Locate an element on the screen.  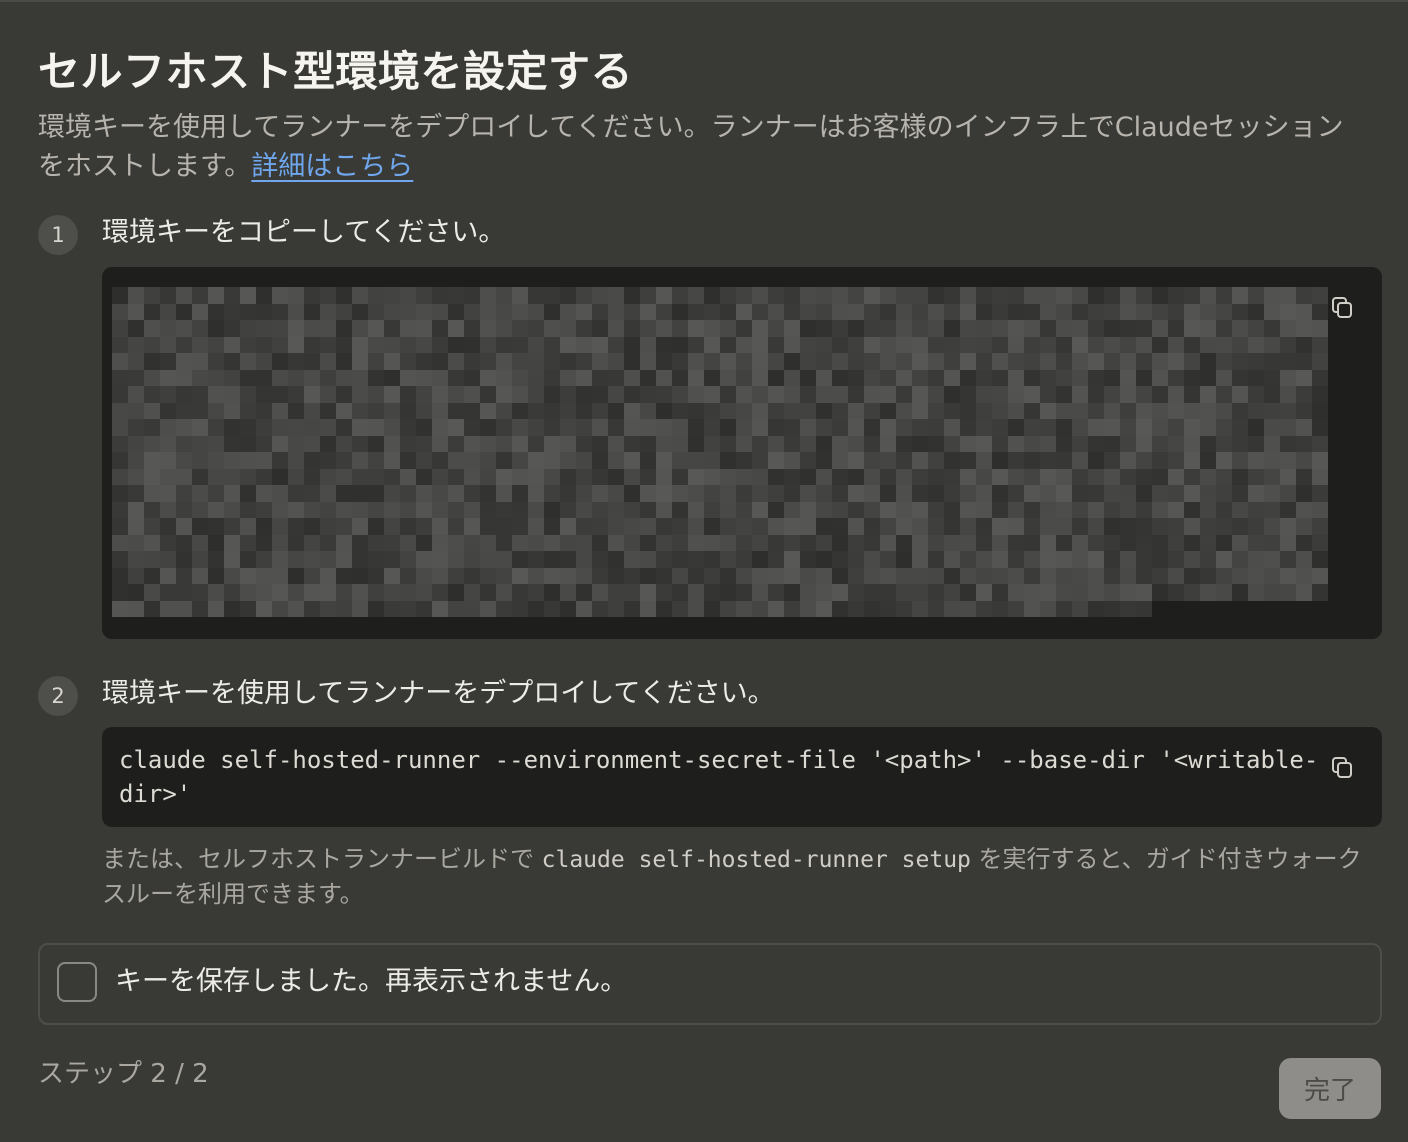
copy-key-icon is located at coordinates (1343, 308).